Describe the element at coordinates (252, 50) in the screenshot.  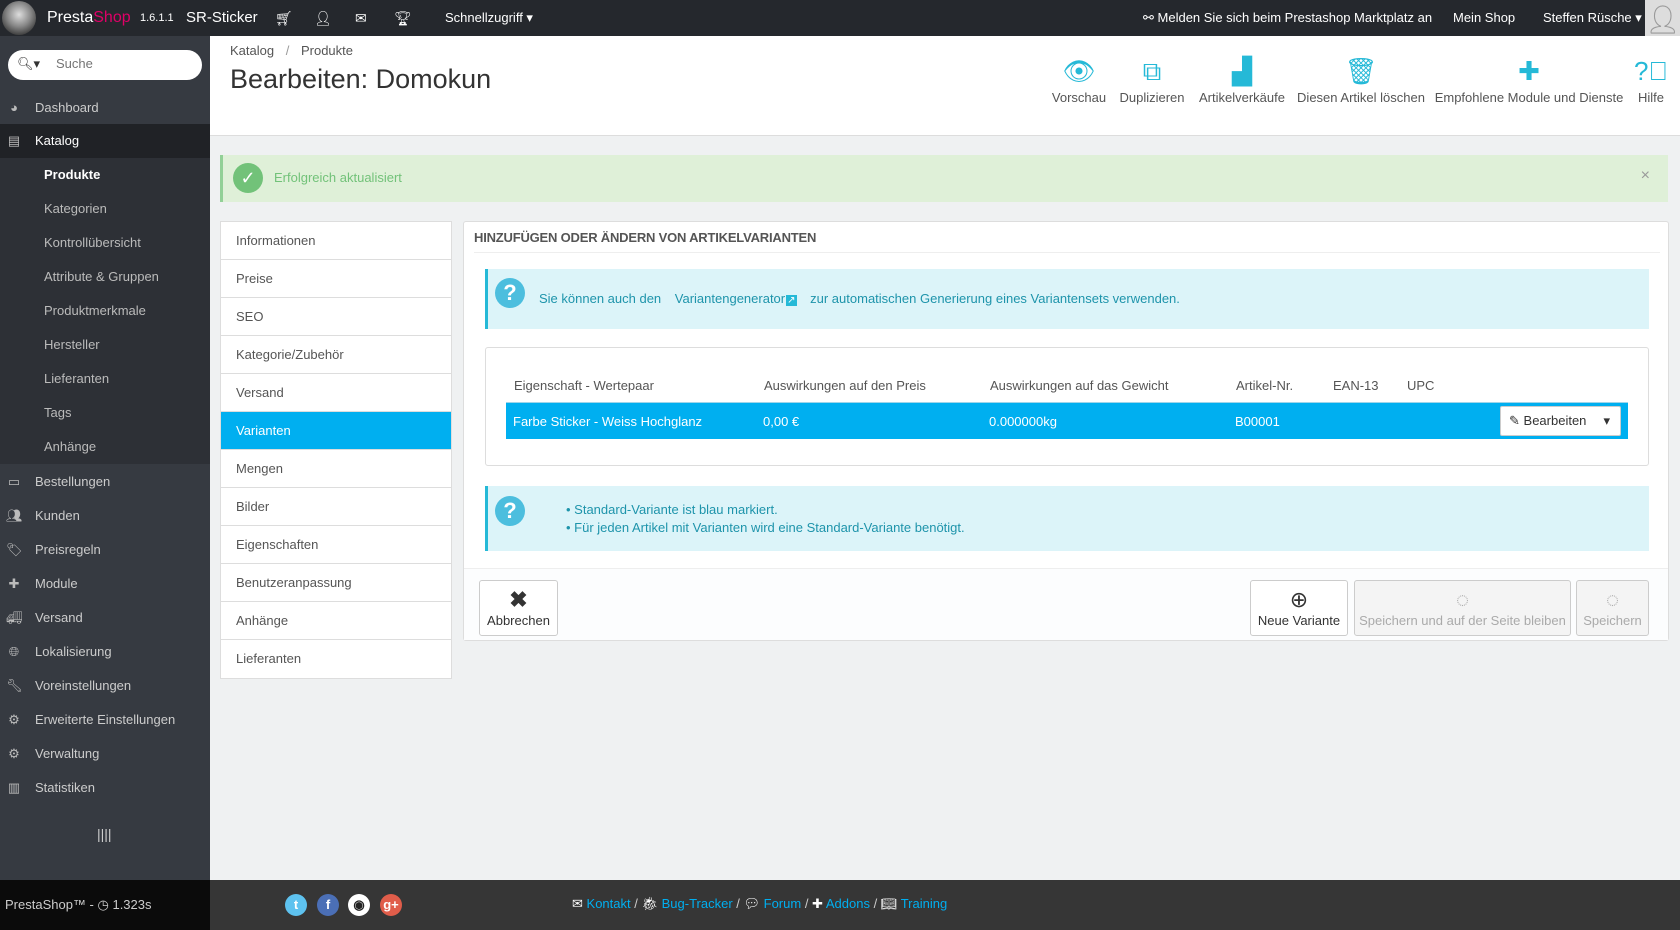
I see `breadcrumb-katalog: Katalog` at that location.